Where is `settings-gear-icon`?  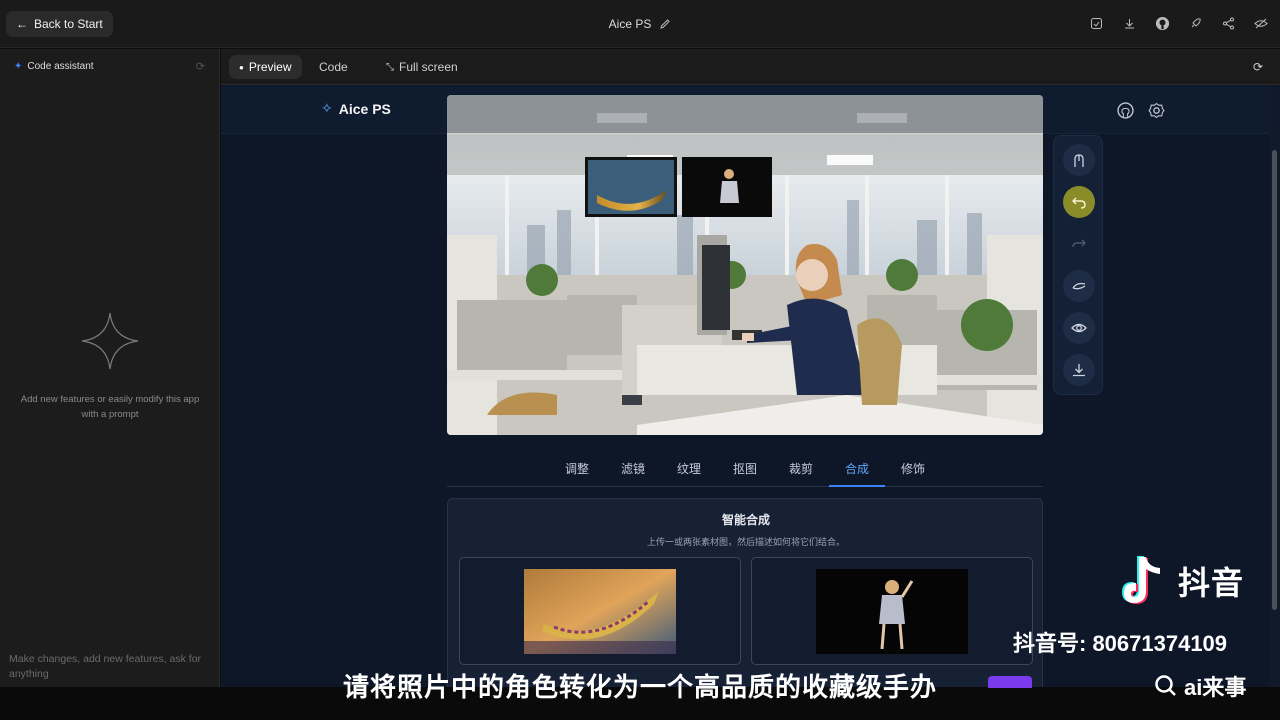
settings-gear-icon is located at coordinates (1156, 110).